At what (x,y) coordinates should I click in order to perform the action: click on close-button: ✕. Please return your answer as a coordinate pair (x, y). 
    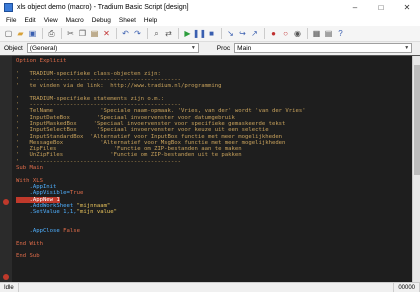
    Looking at the image, I should click on (407, 7).